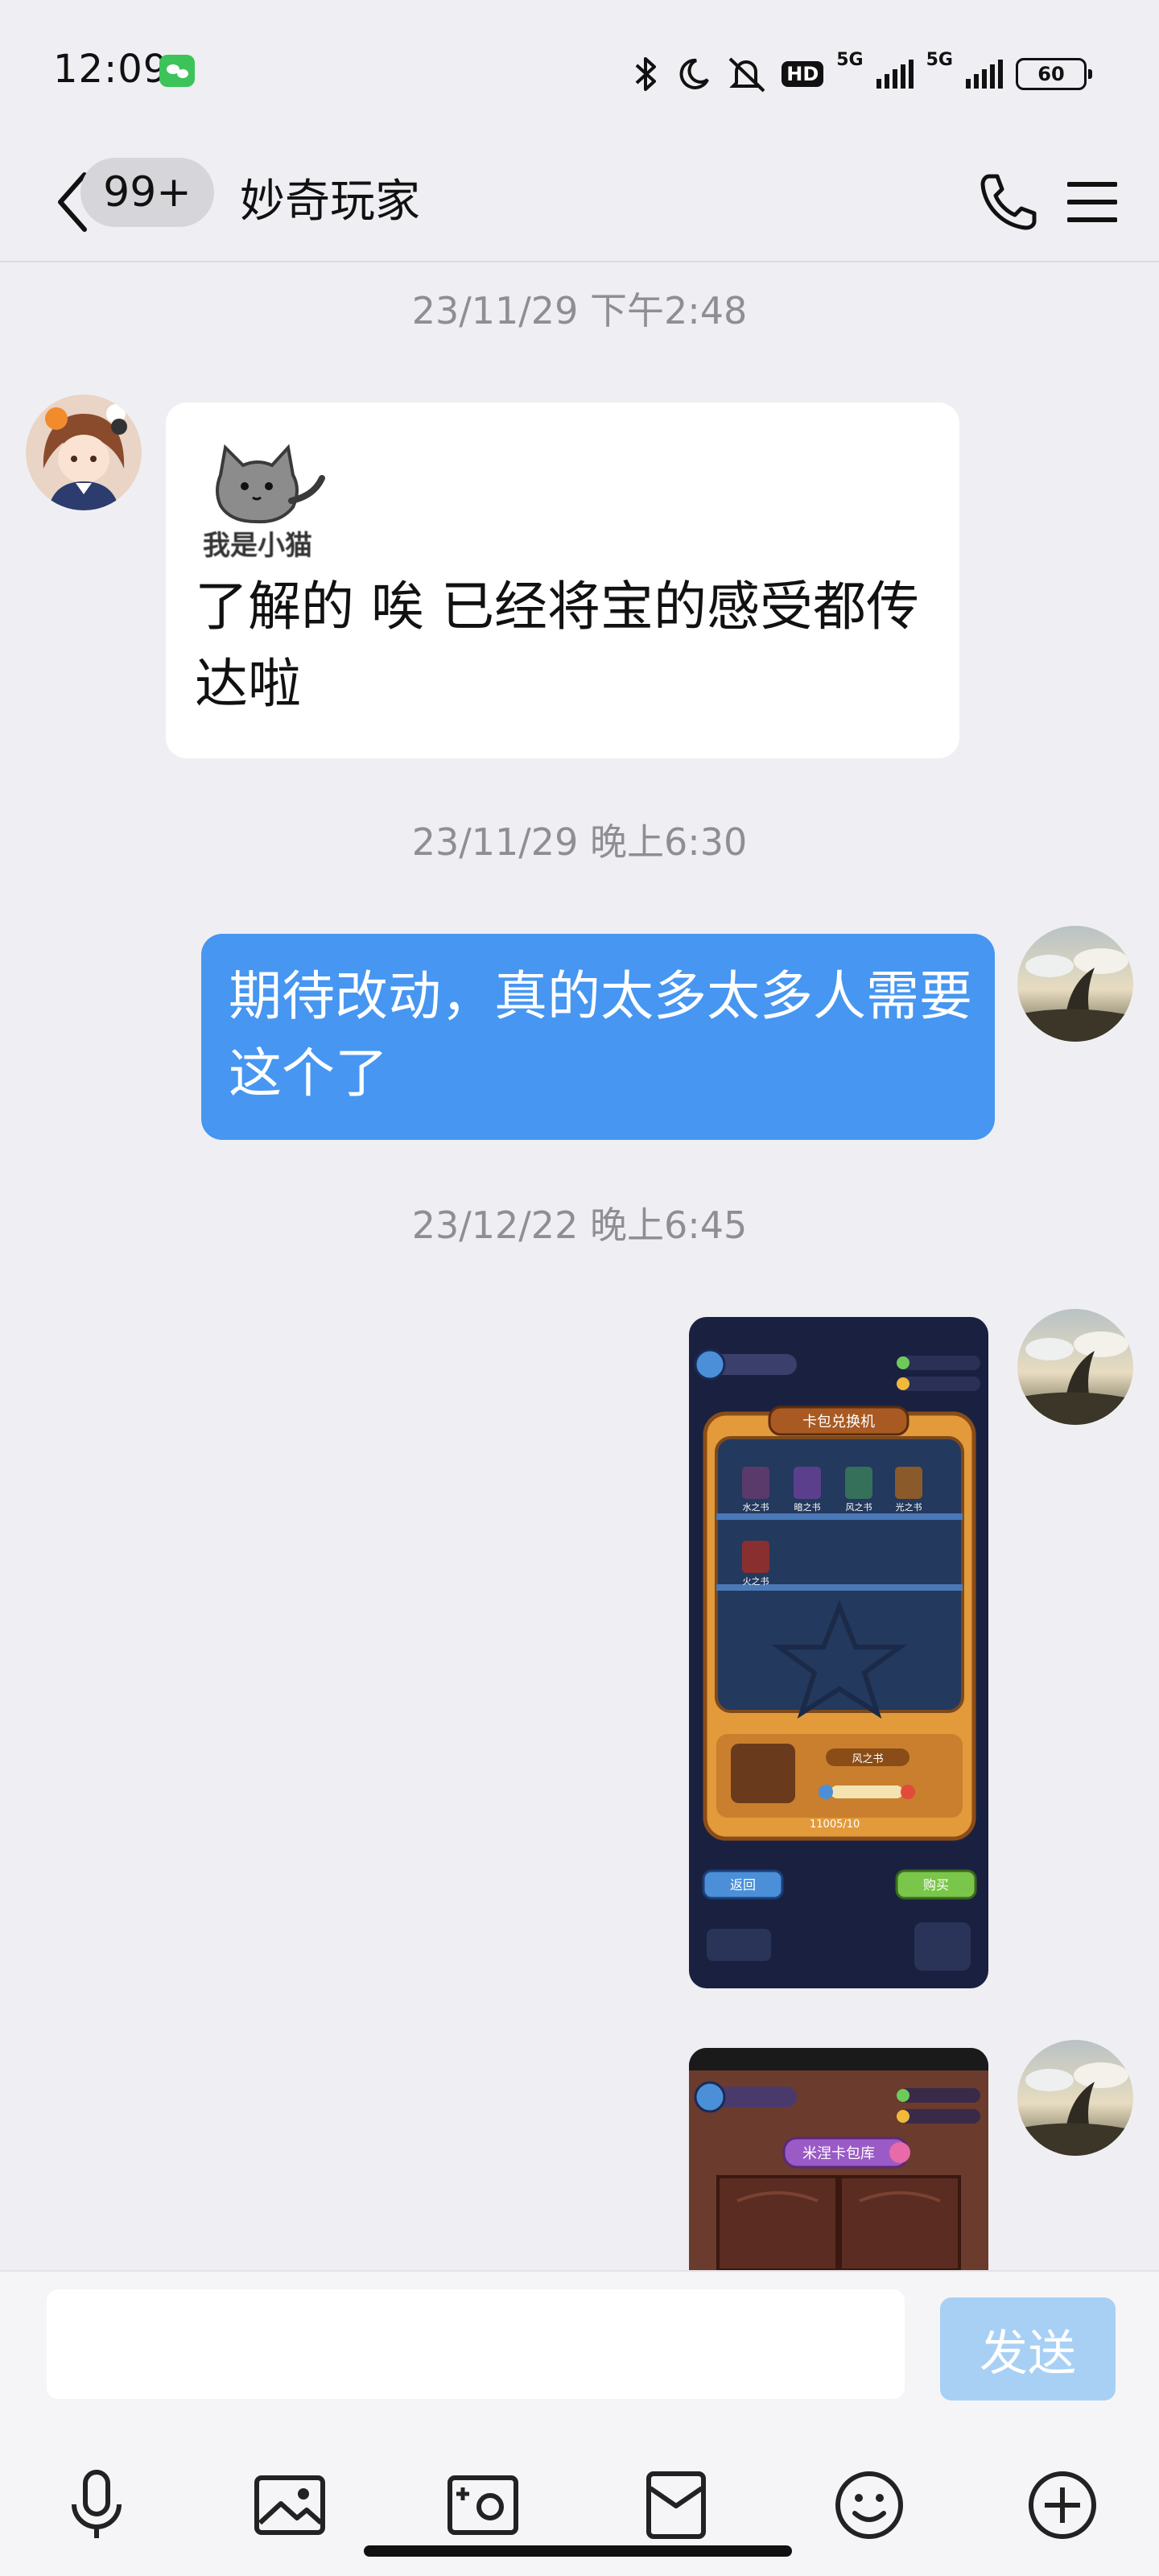 The image size is (1159, 2576). I want to click on red-packet-icon, so click(676, 2505).